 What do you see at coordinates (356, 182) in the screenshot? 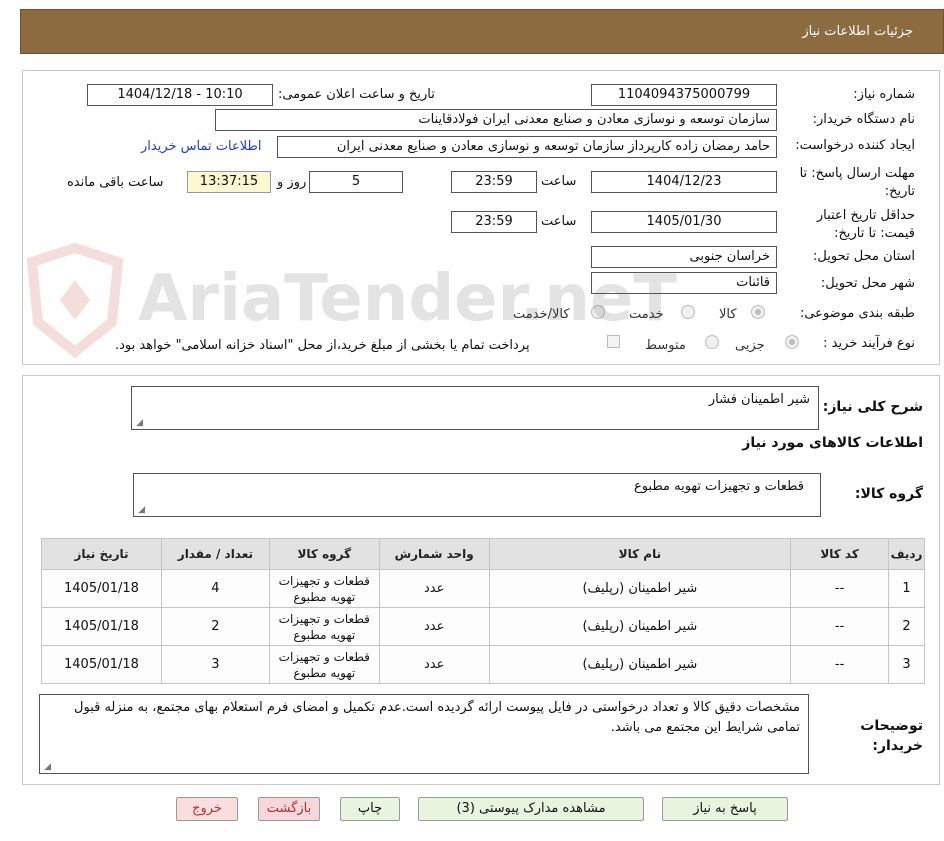
I see `days-remaining-field: 5` at bounding box center [356, 182].